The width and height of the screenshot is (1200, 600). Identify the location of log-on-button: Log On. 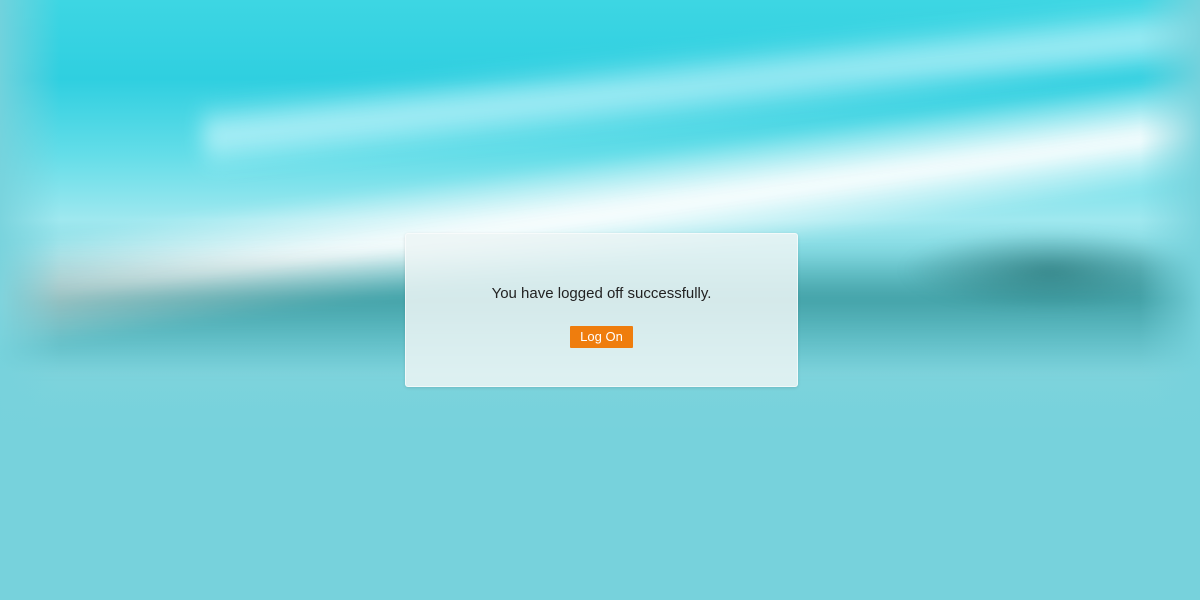
(601, 337).